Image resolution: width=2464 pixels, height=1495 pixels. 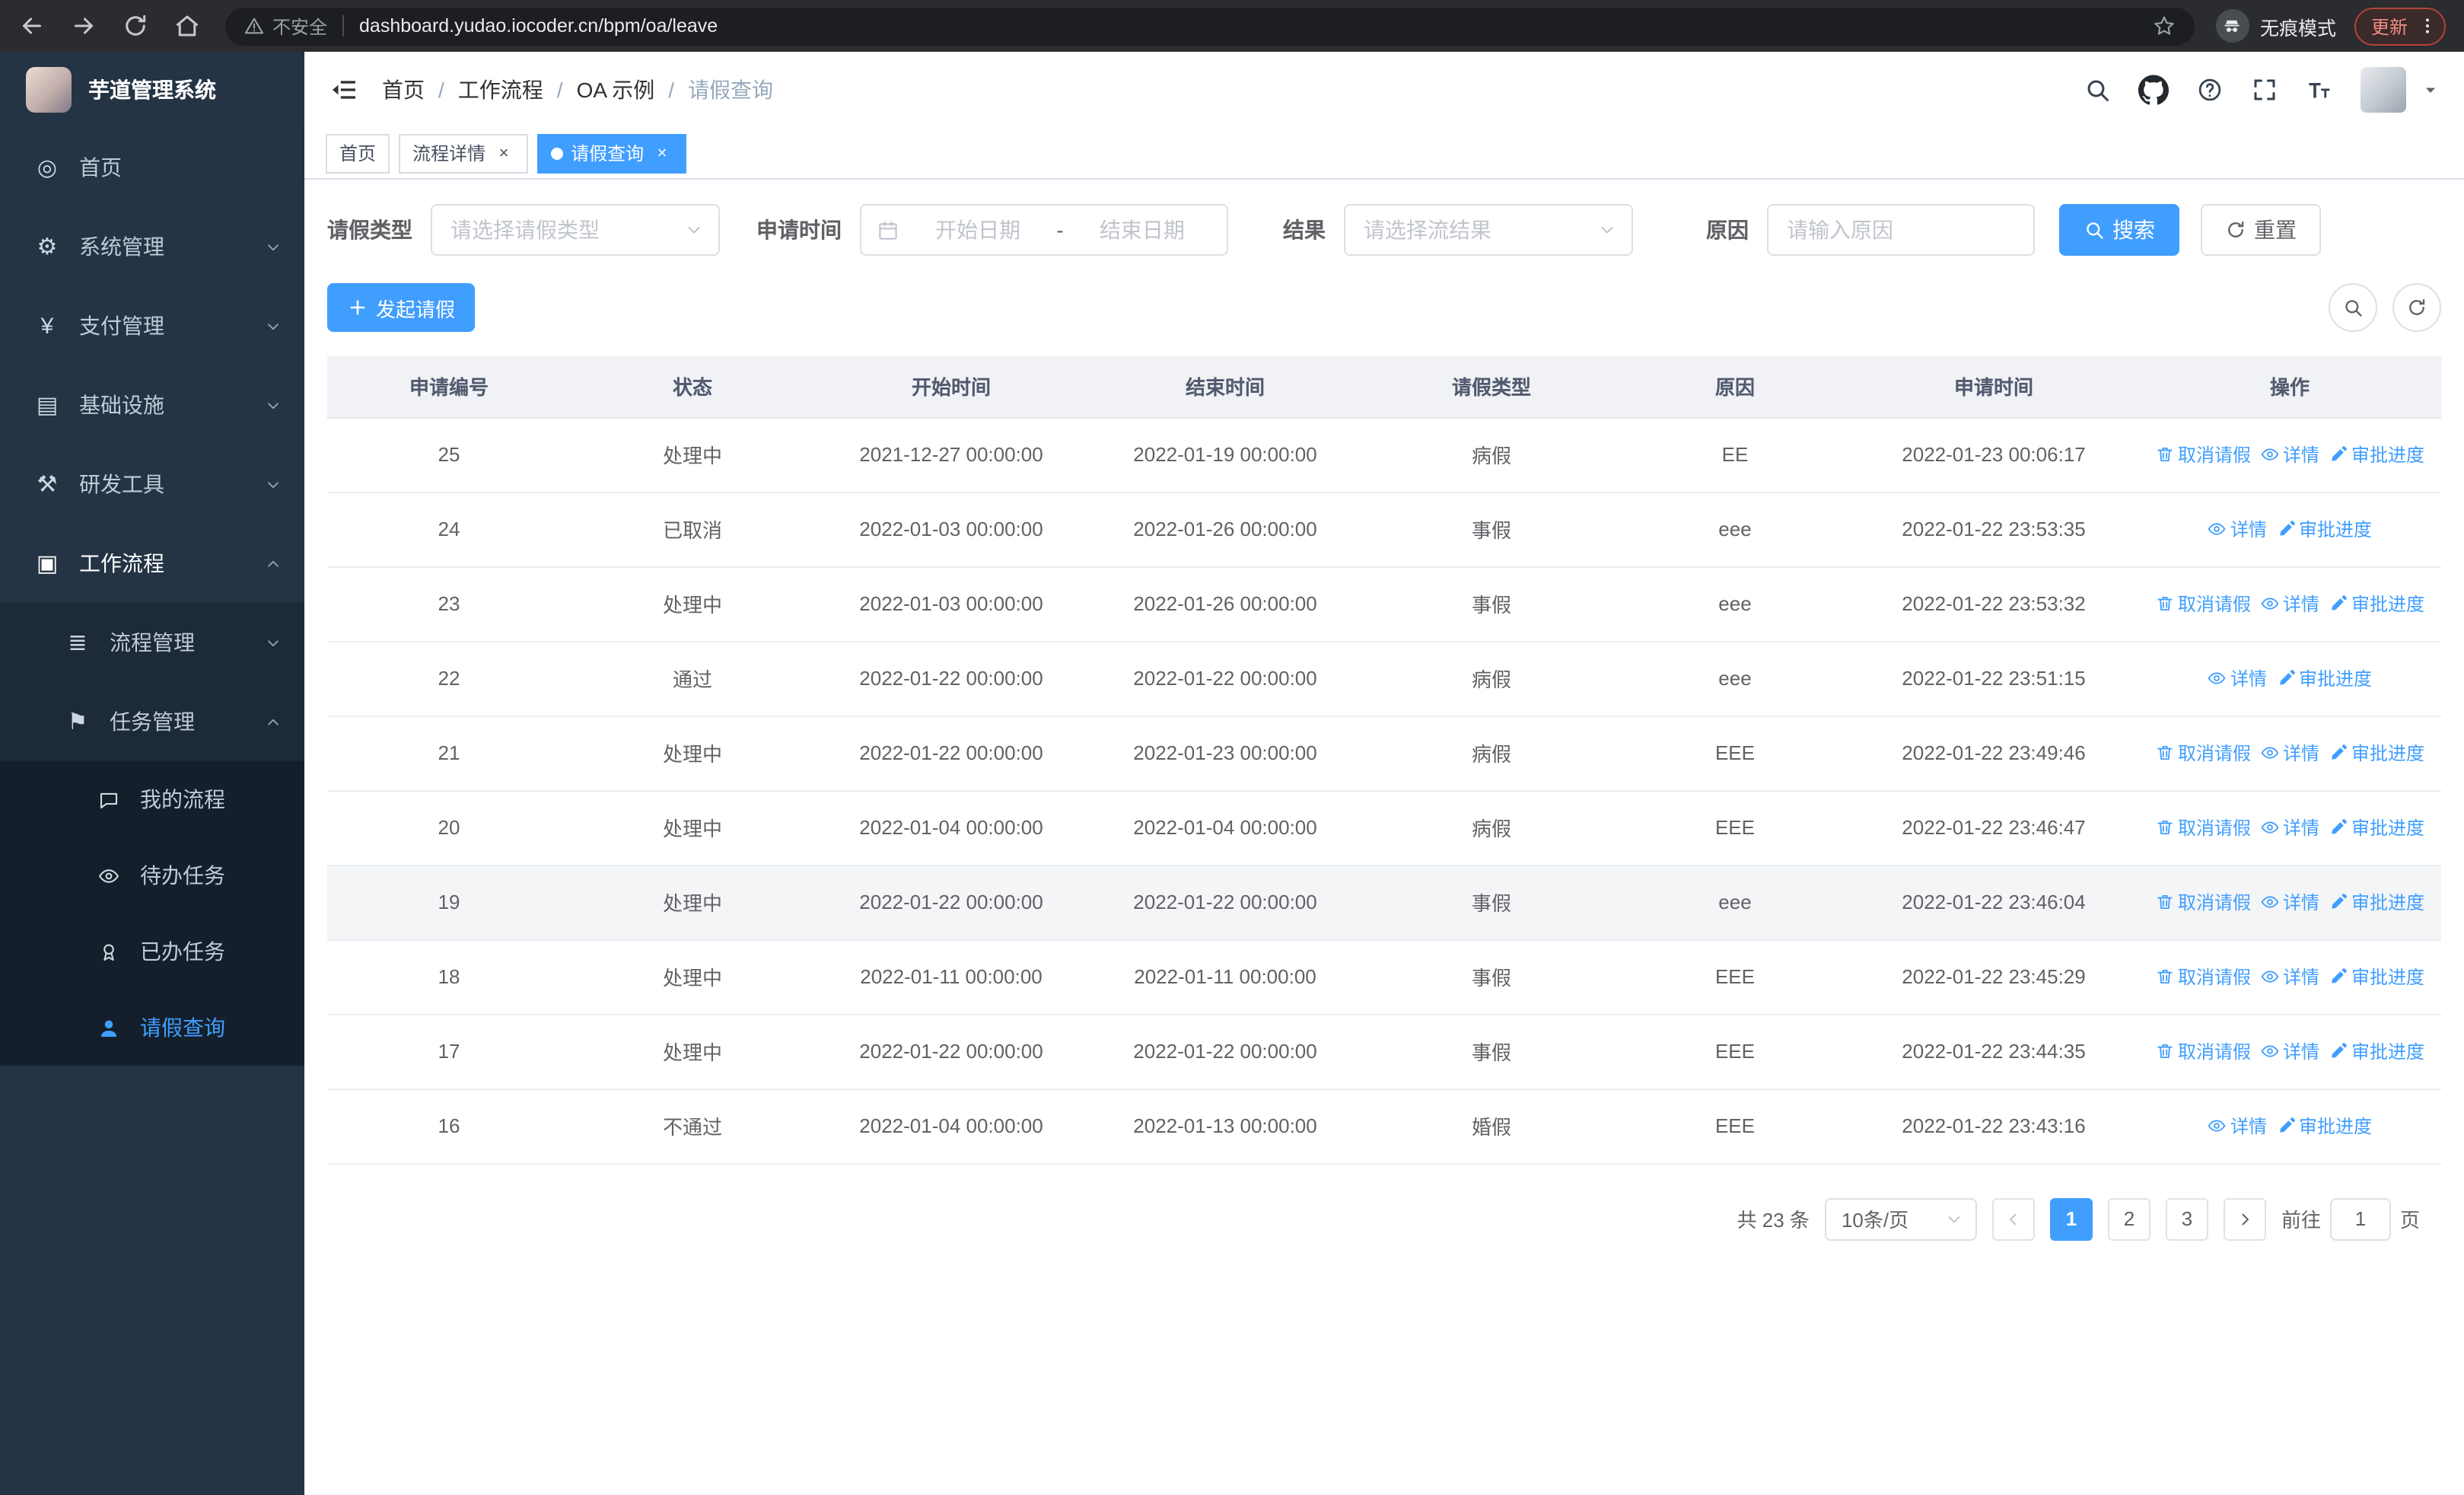 I want to click on tab-home: 首页, so click(x=358, y=153).